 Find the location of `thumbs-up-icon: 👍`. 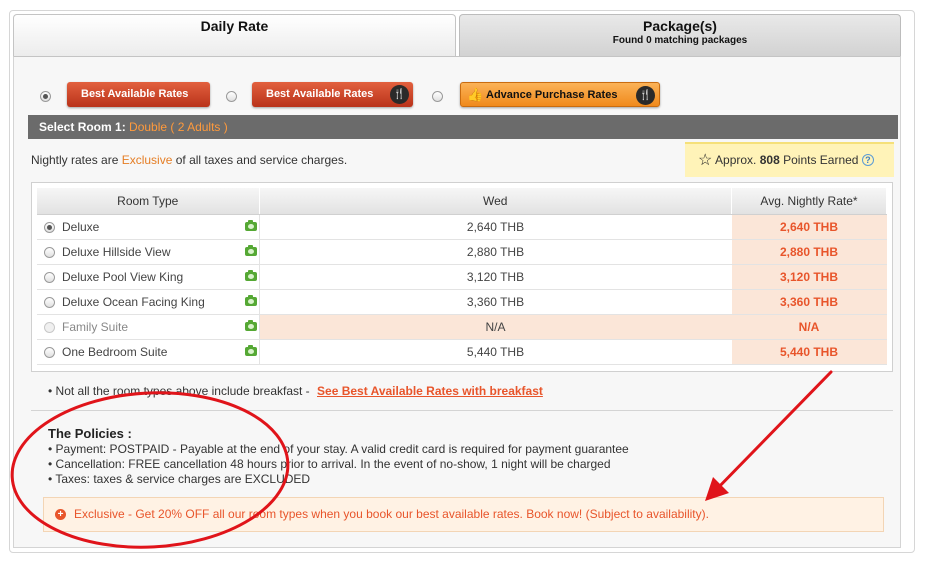

thumbs-up-icon: 👍 is located at coordinates (475, 94).